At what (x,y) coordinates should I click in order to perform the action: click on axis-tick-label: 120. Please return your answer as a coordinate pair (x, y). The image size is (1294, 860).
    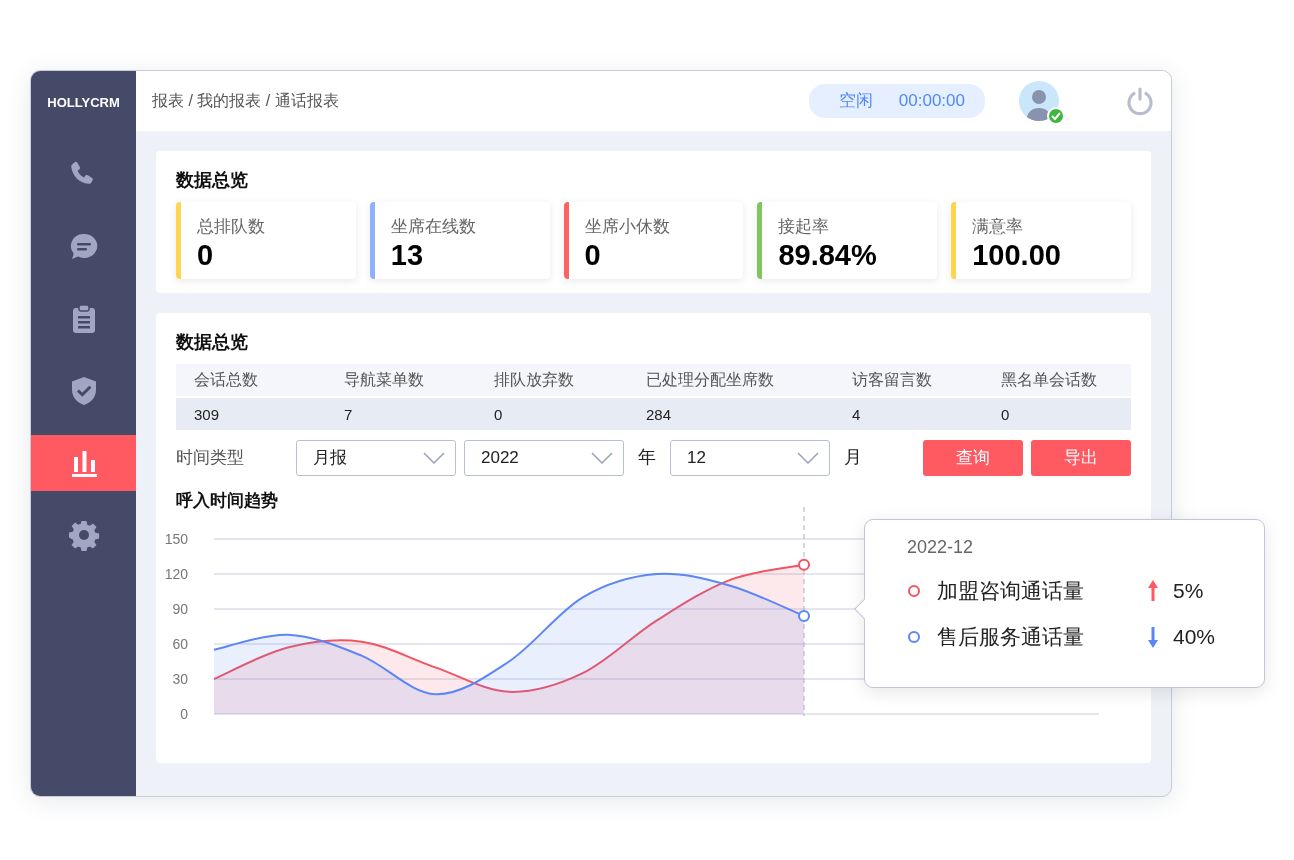
    Looking at the image, I should click on (176, 574).